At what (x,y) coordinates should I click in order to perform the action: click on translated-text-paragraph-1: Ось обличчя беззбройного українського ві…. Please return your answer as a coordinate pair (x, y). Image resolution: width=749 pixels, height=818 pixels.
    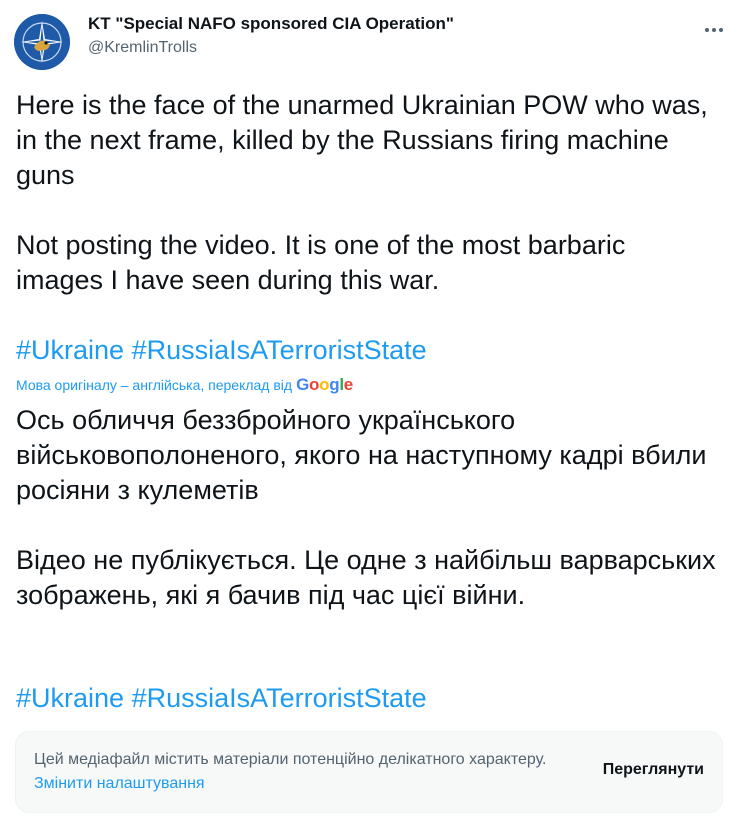
    Looking at the image, I should click on (361, 455).